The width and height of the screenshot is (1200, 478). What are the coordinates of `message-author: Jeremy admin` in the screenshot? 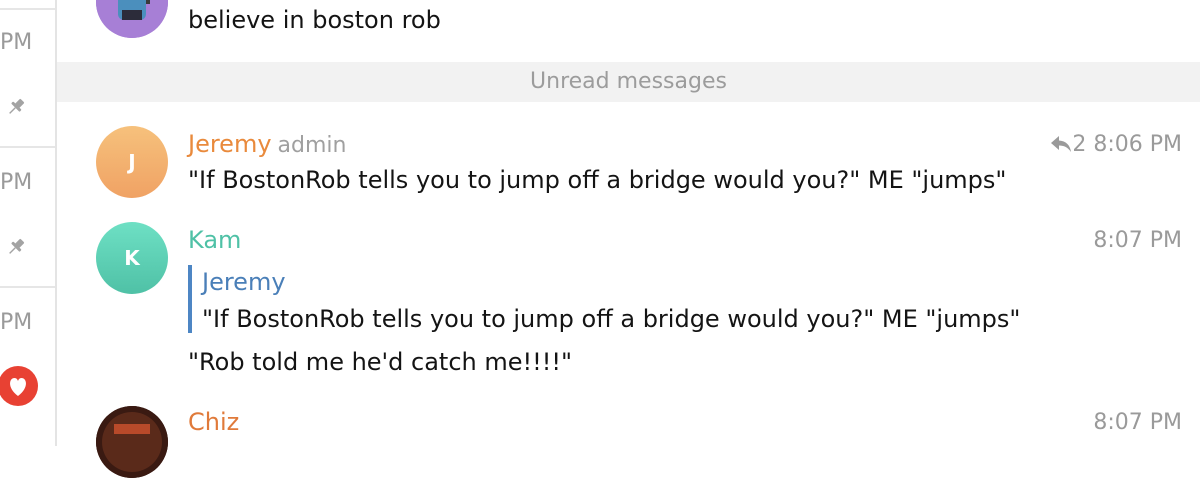 It's located at (267, 144).